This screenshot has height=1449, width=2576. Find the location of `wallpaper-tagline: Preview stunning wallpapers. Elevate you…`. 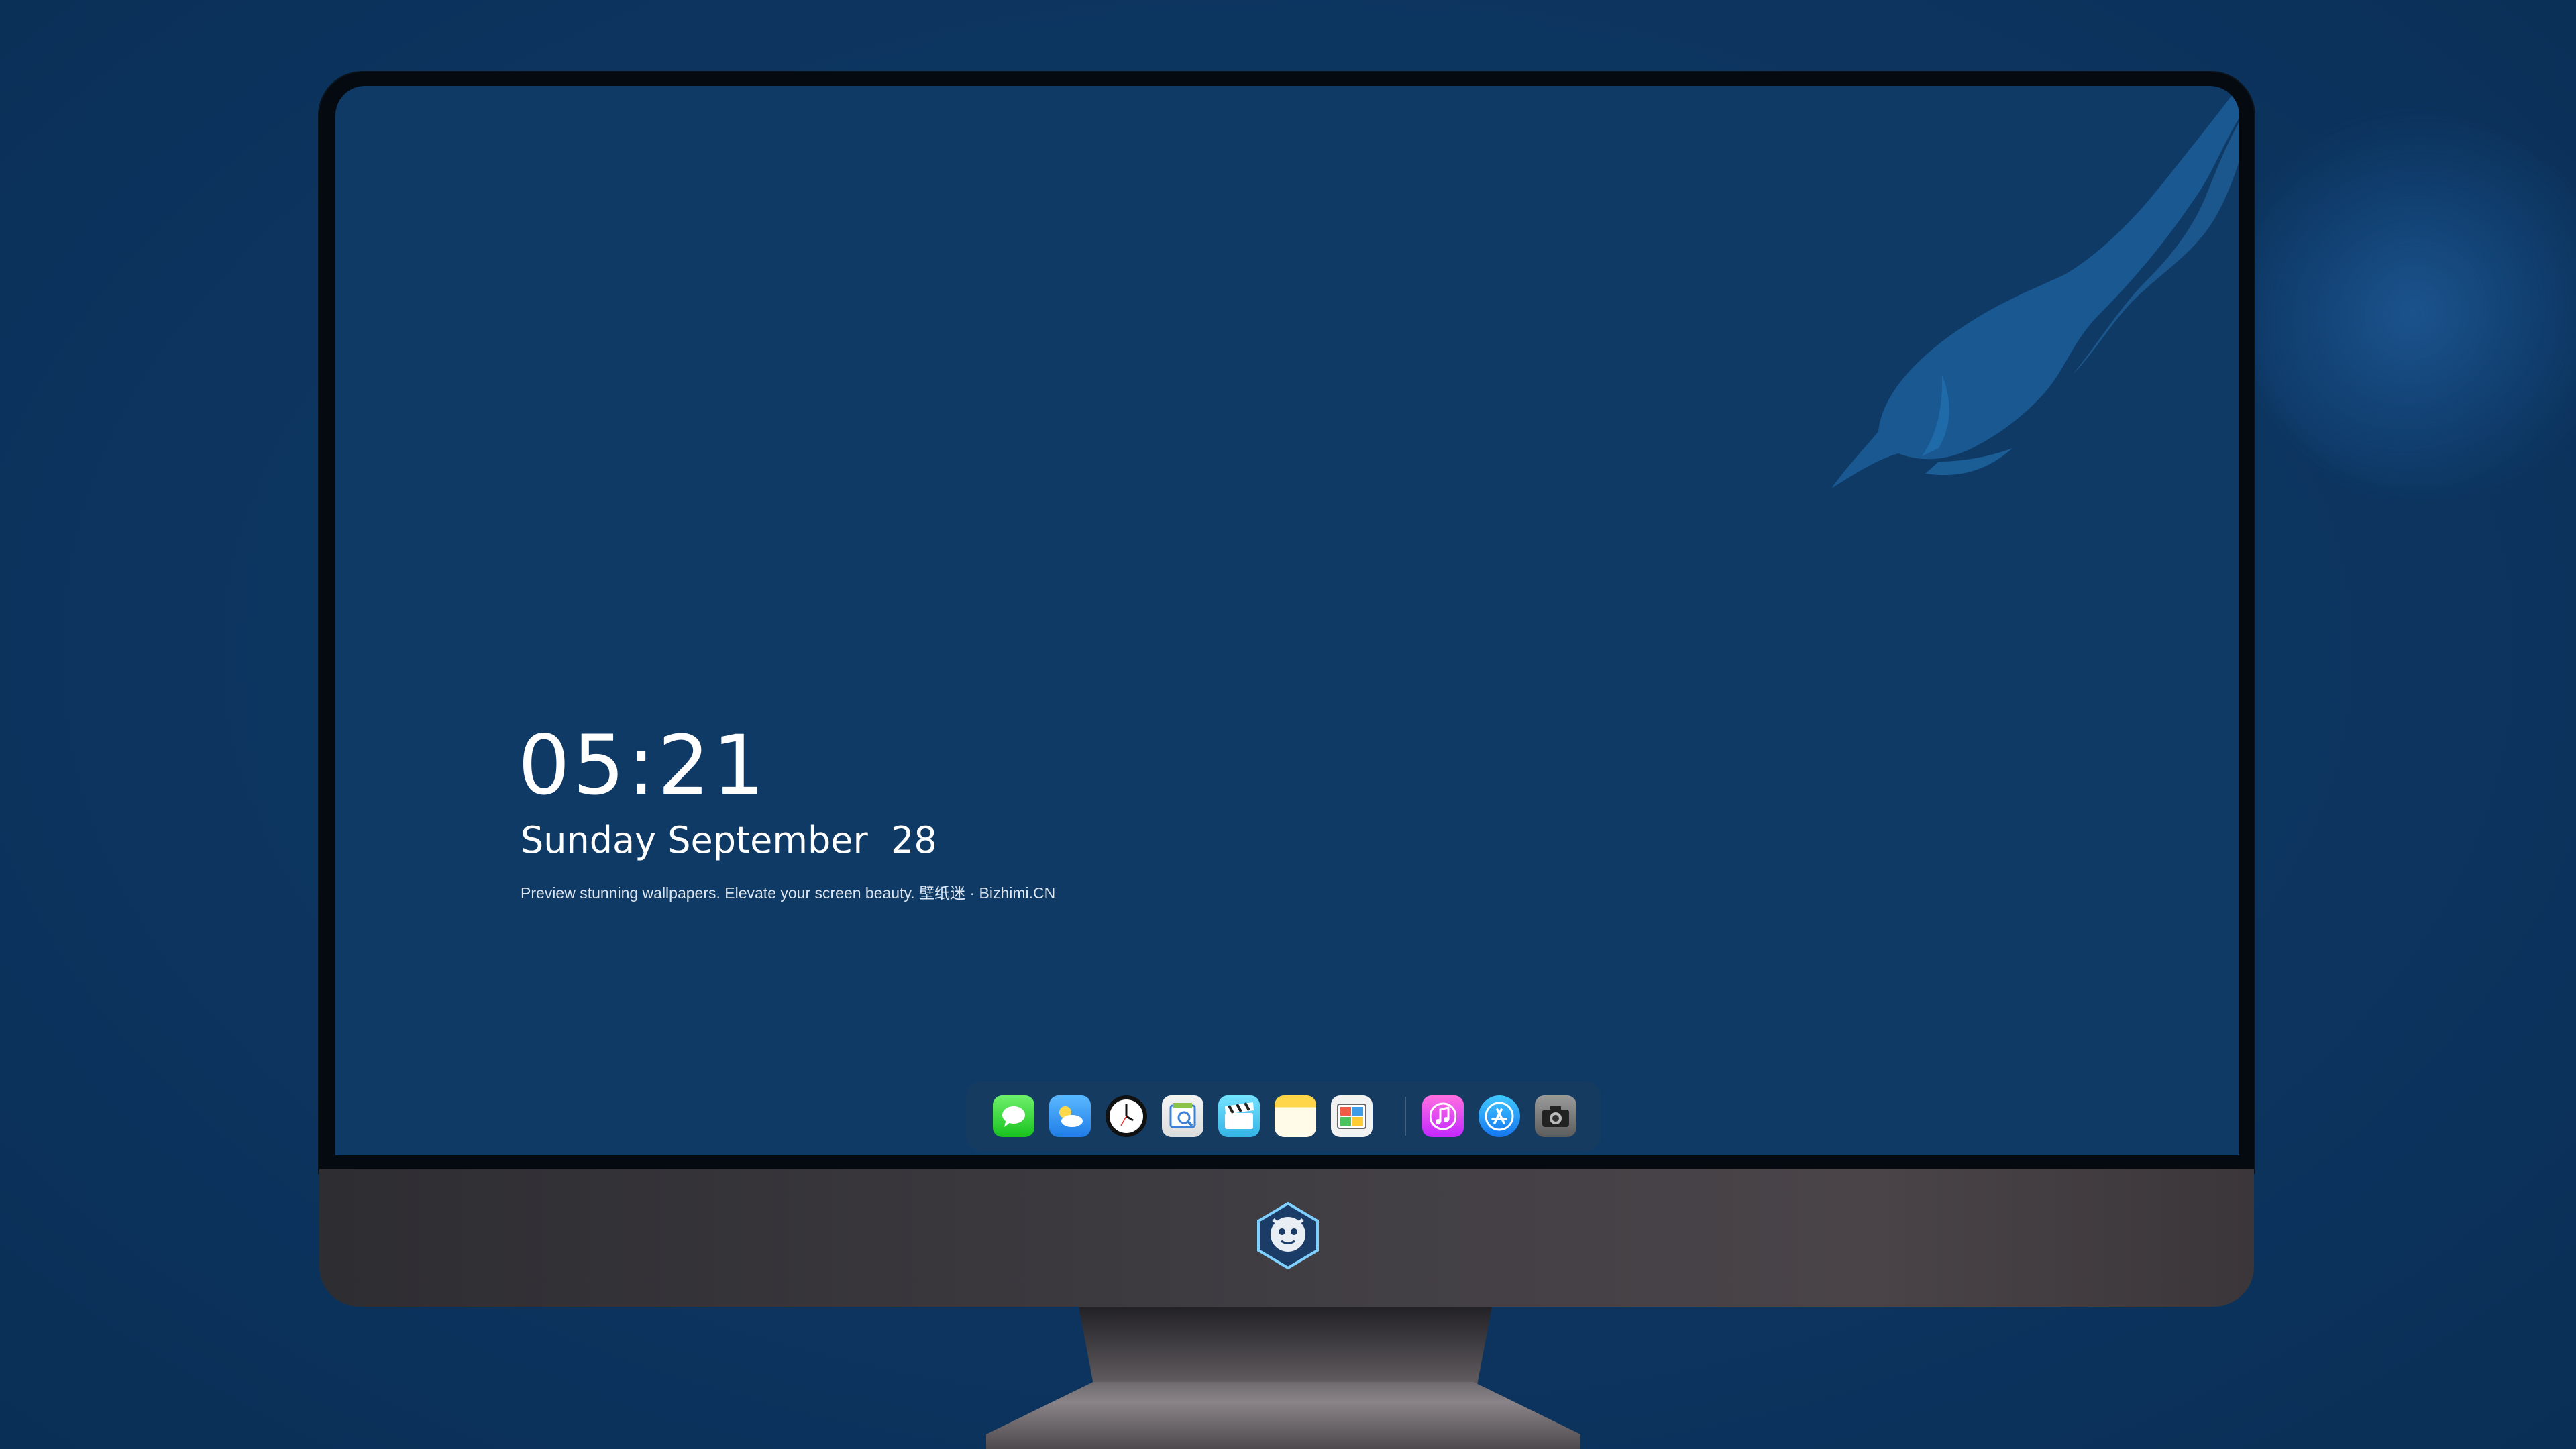

wallpaper-tagline: Preview stunning wallpapers. Elevate you… is located at coordinates (788, 893).